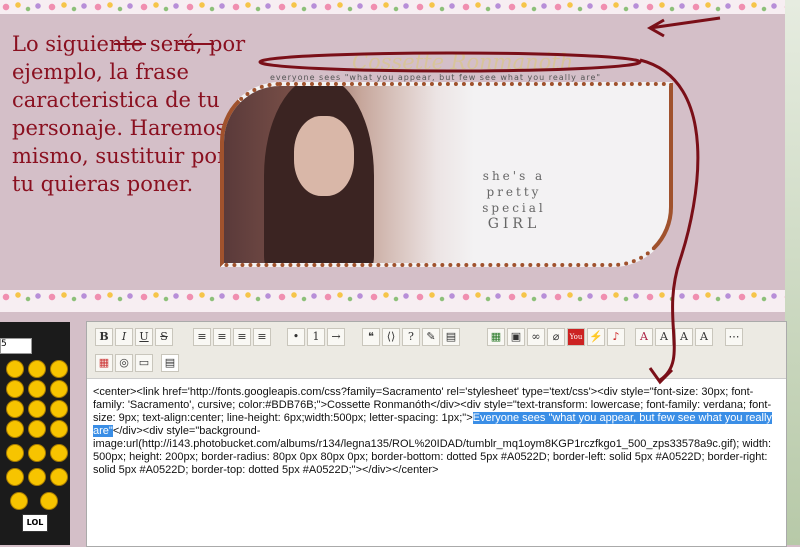  Describe the element at coordinates (669, 220) in the screenshot. I see `arrow-line` at that location.